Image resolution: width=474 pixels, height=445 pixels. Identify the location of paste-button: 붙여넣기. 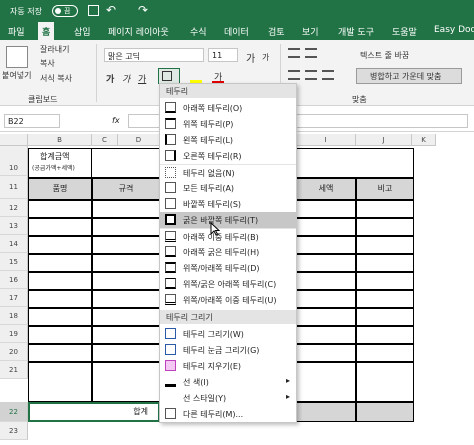
(16, 75).